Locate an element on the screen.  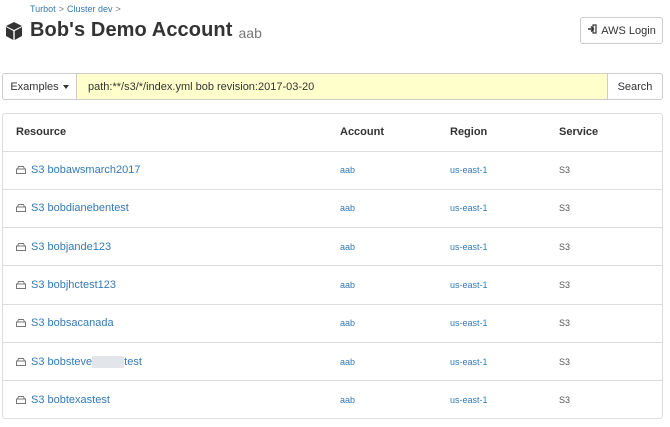
resource-link: S3 bobawsmarch2017 is located at coordinates (178, 170).